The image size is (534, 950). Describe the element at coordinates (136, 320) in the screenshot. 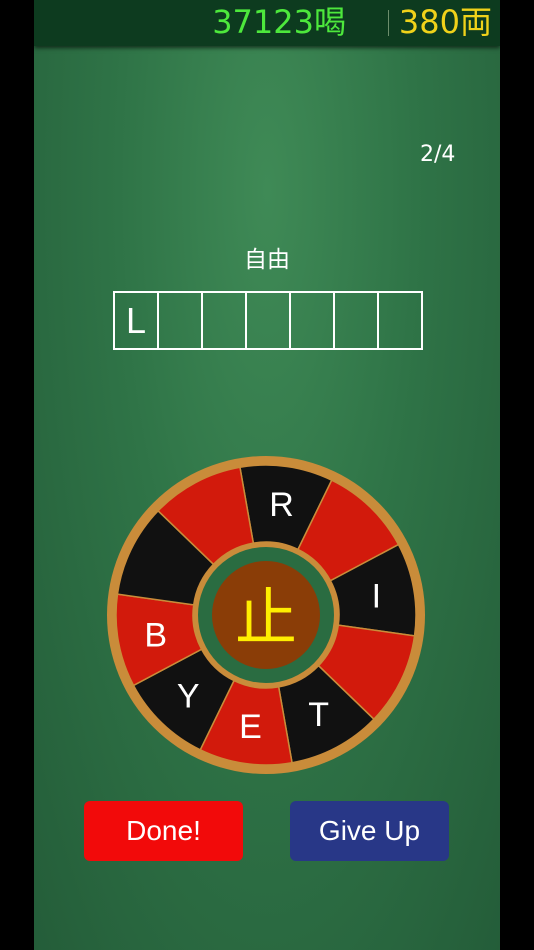

I see `answer-slot: L` at that location.